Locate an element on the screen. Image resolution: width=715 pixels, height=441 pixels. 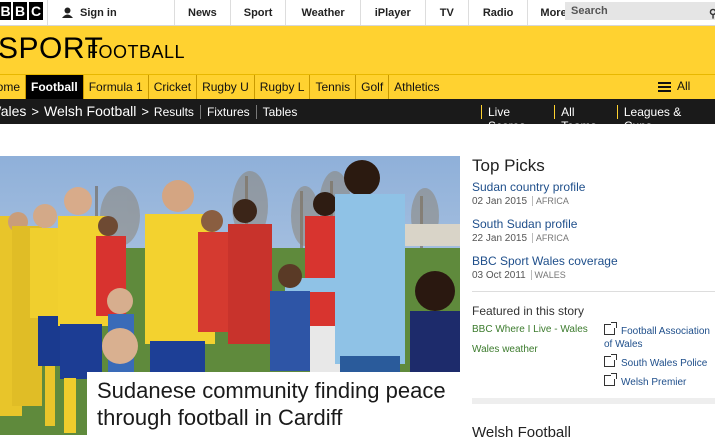
top-pick-date: 03 Oct 2011 is located at coordinates (499, 275).